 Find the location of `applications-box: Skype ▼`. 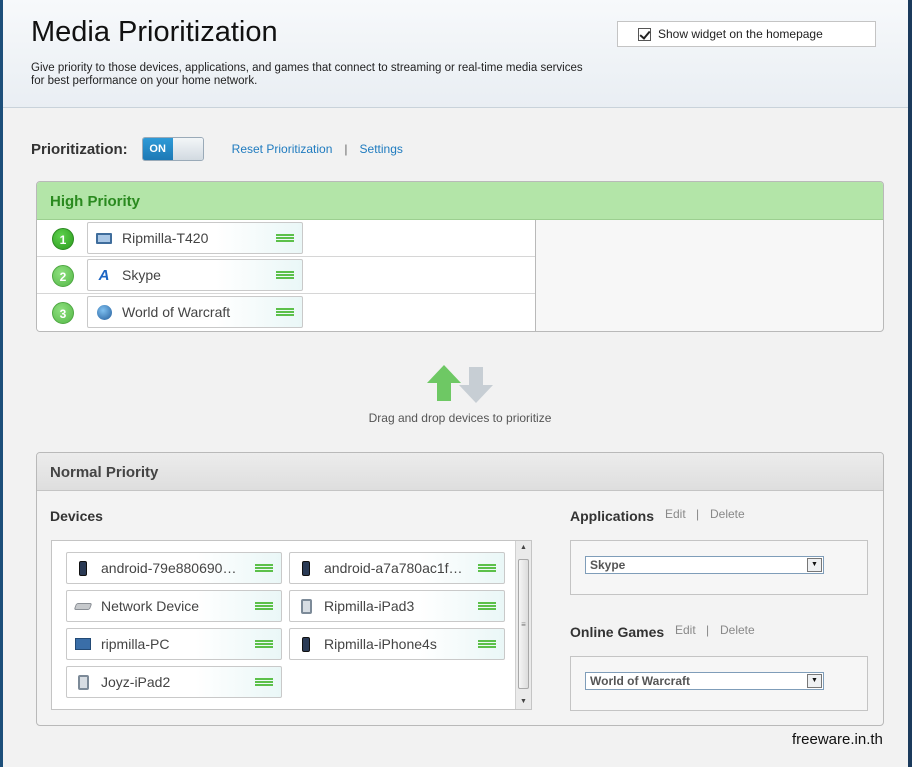

applications-box: Skype ▼ is located at coordinates (719, 567).